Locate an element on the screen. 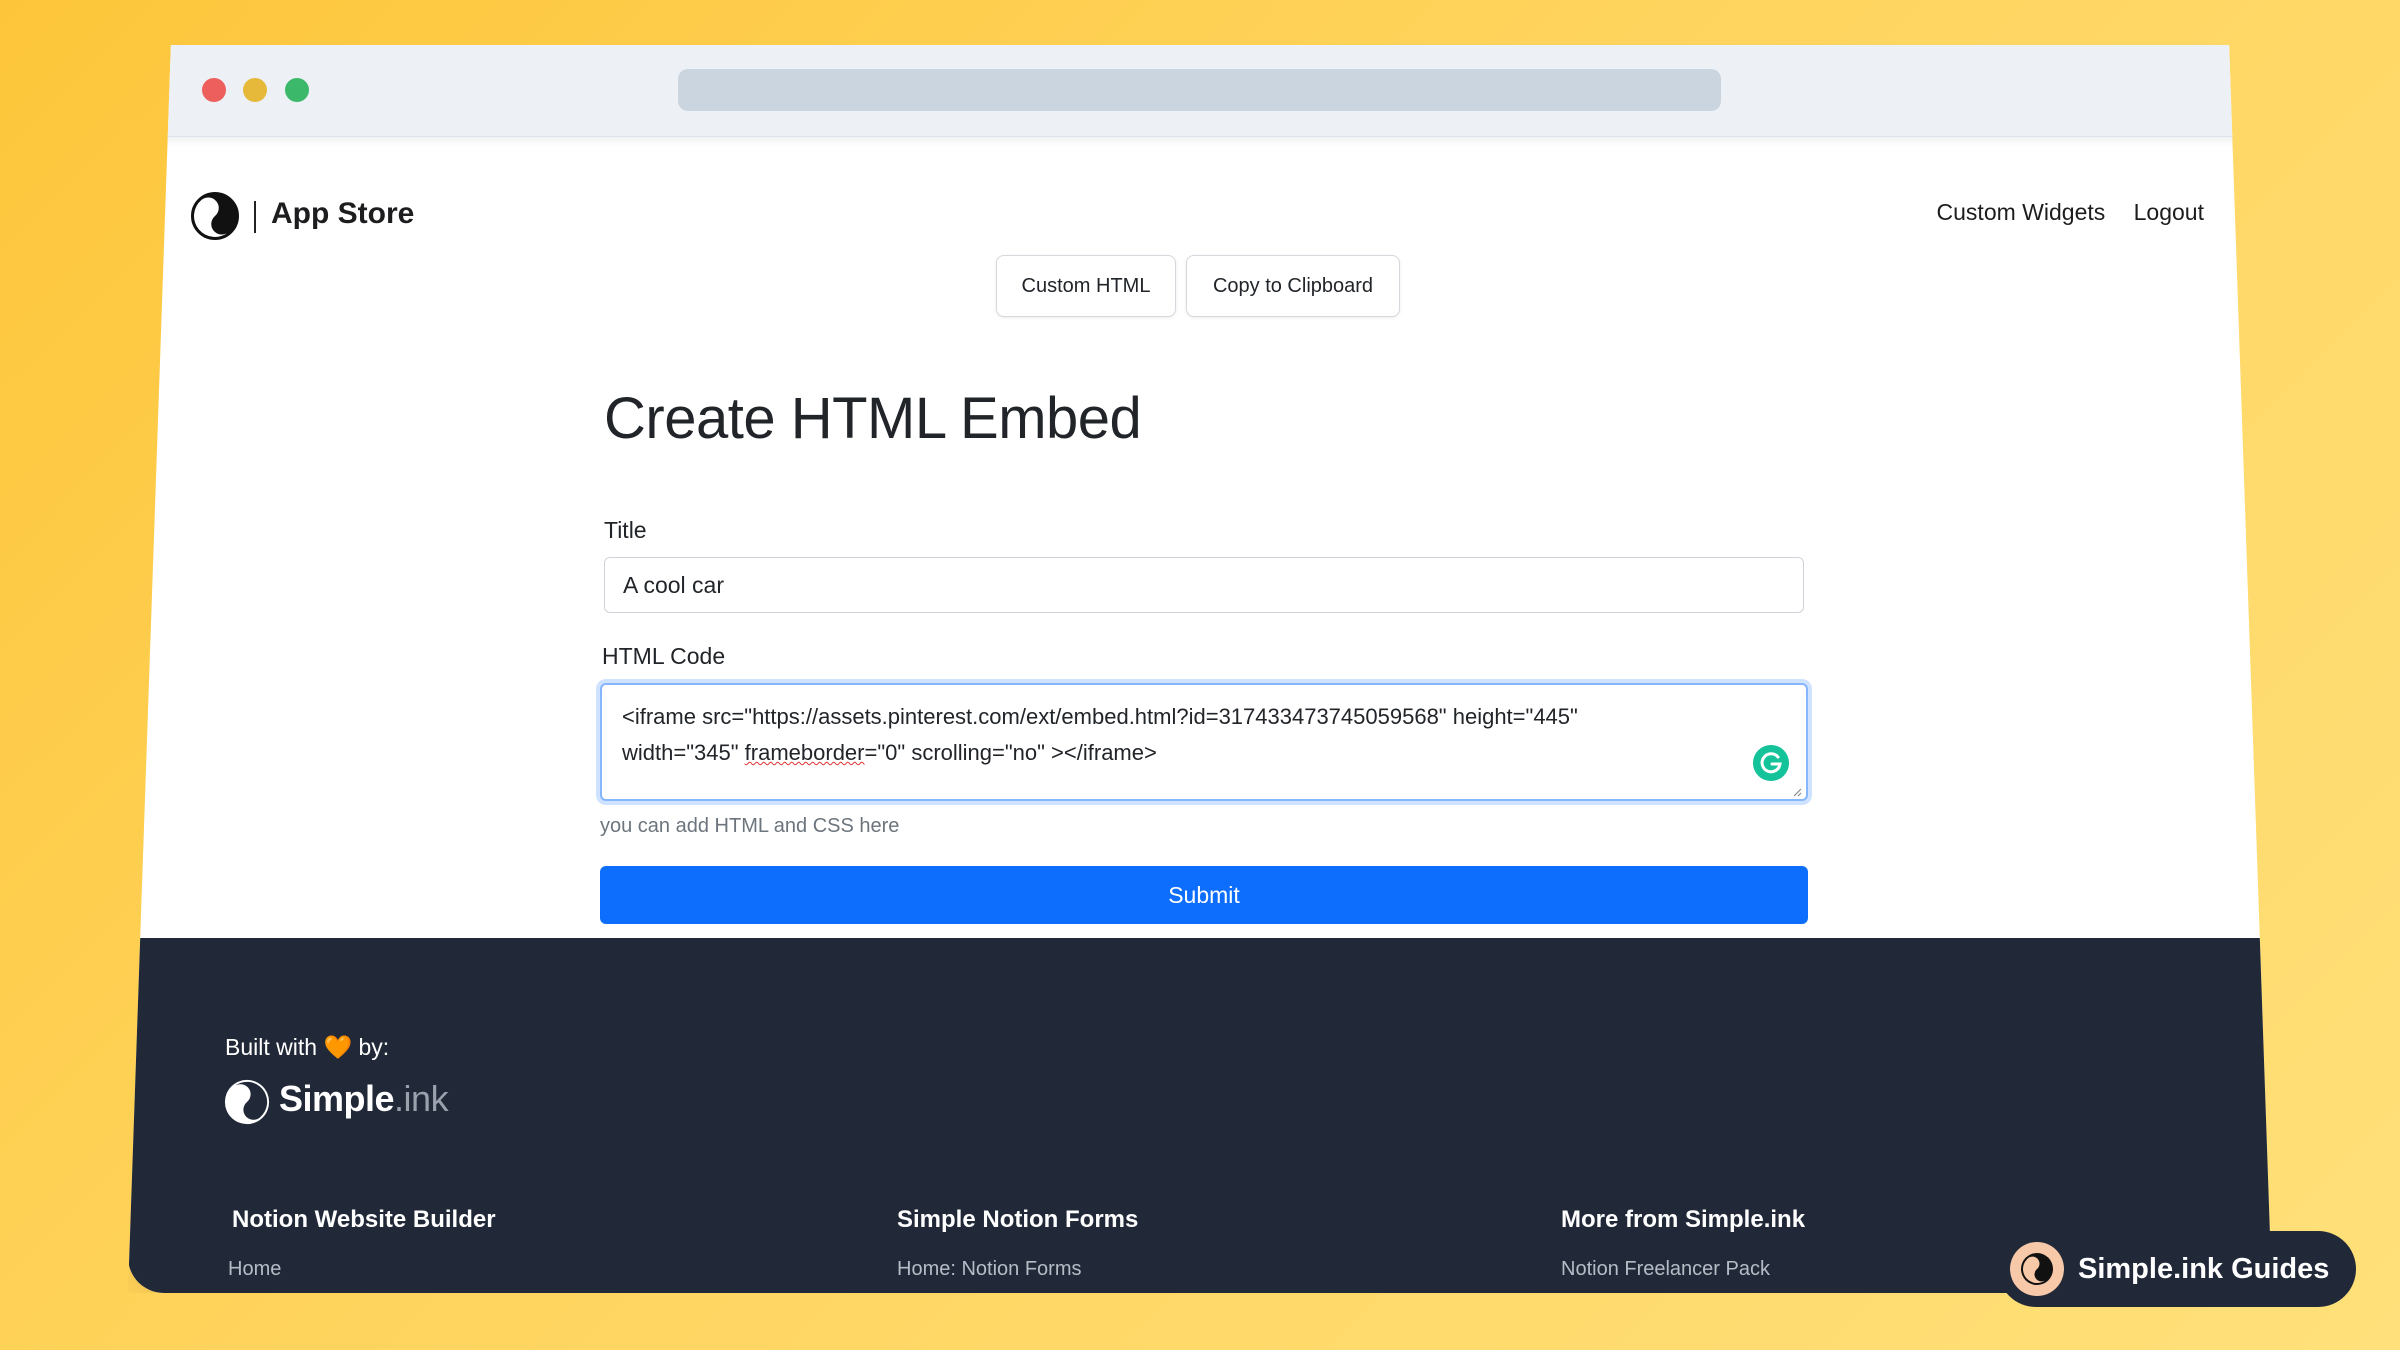  guides-label: Simple.ink Guides is located at coordinates (2204, 1268).